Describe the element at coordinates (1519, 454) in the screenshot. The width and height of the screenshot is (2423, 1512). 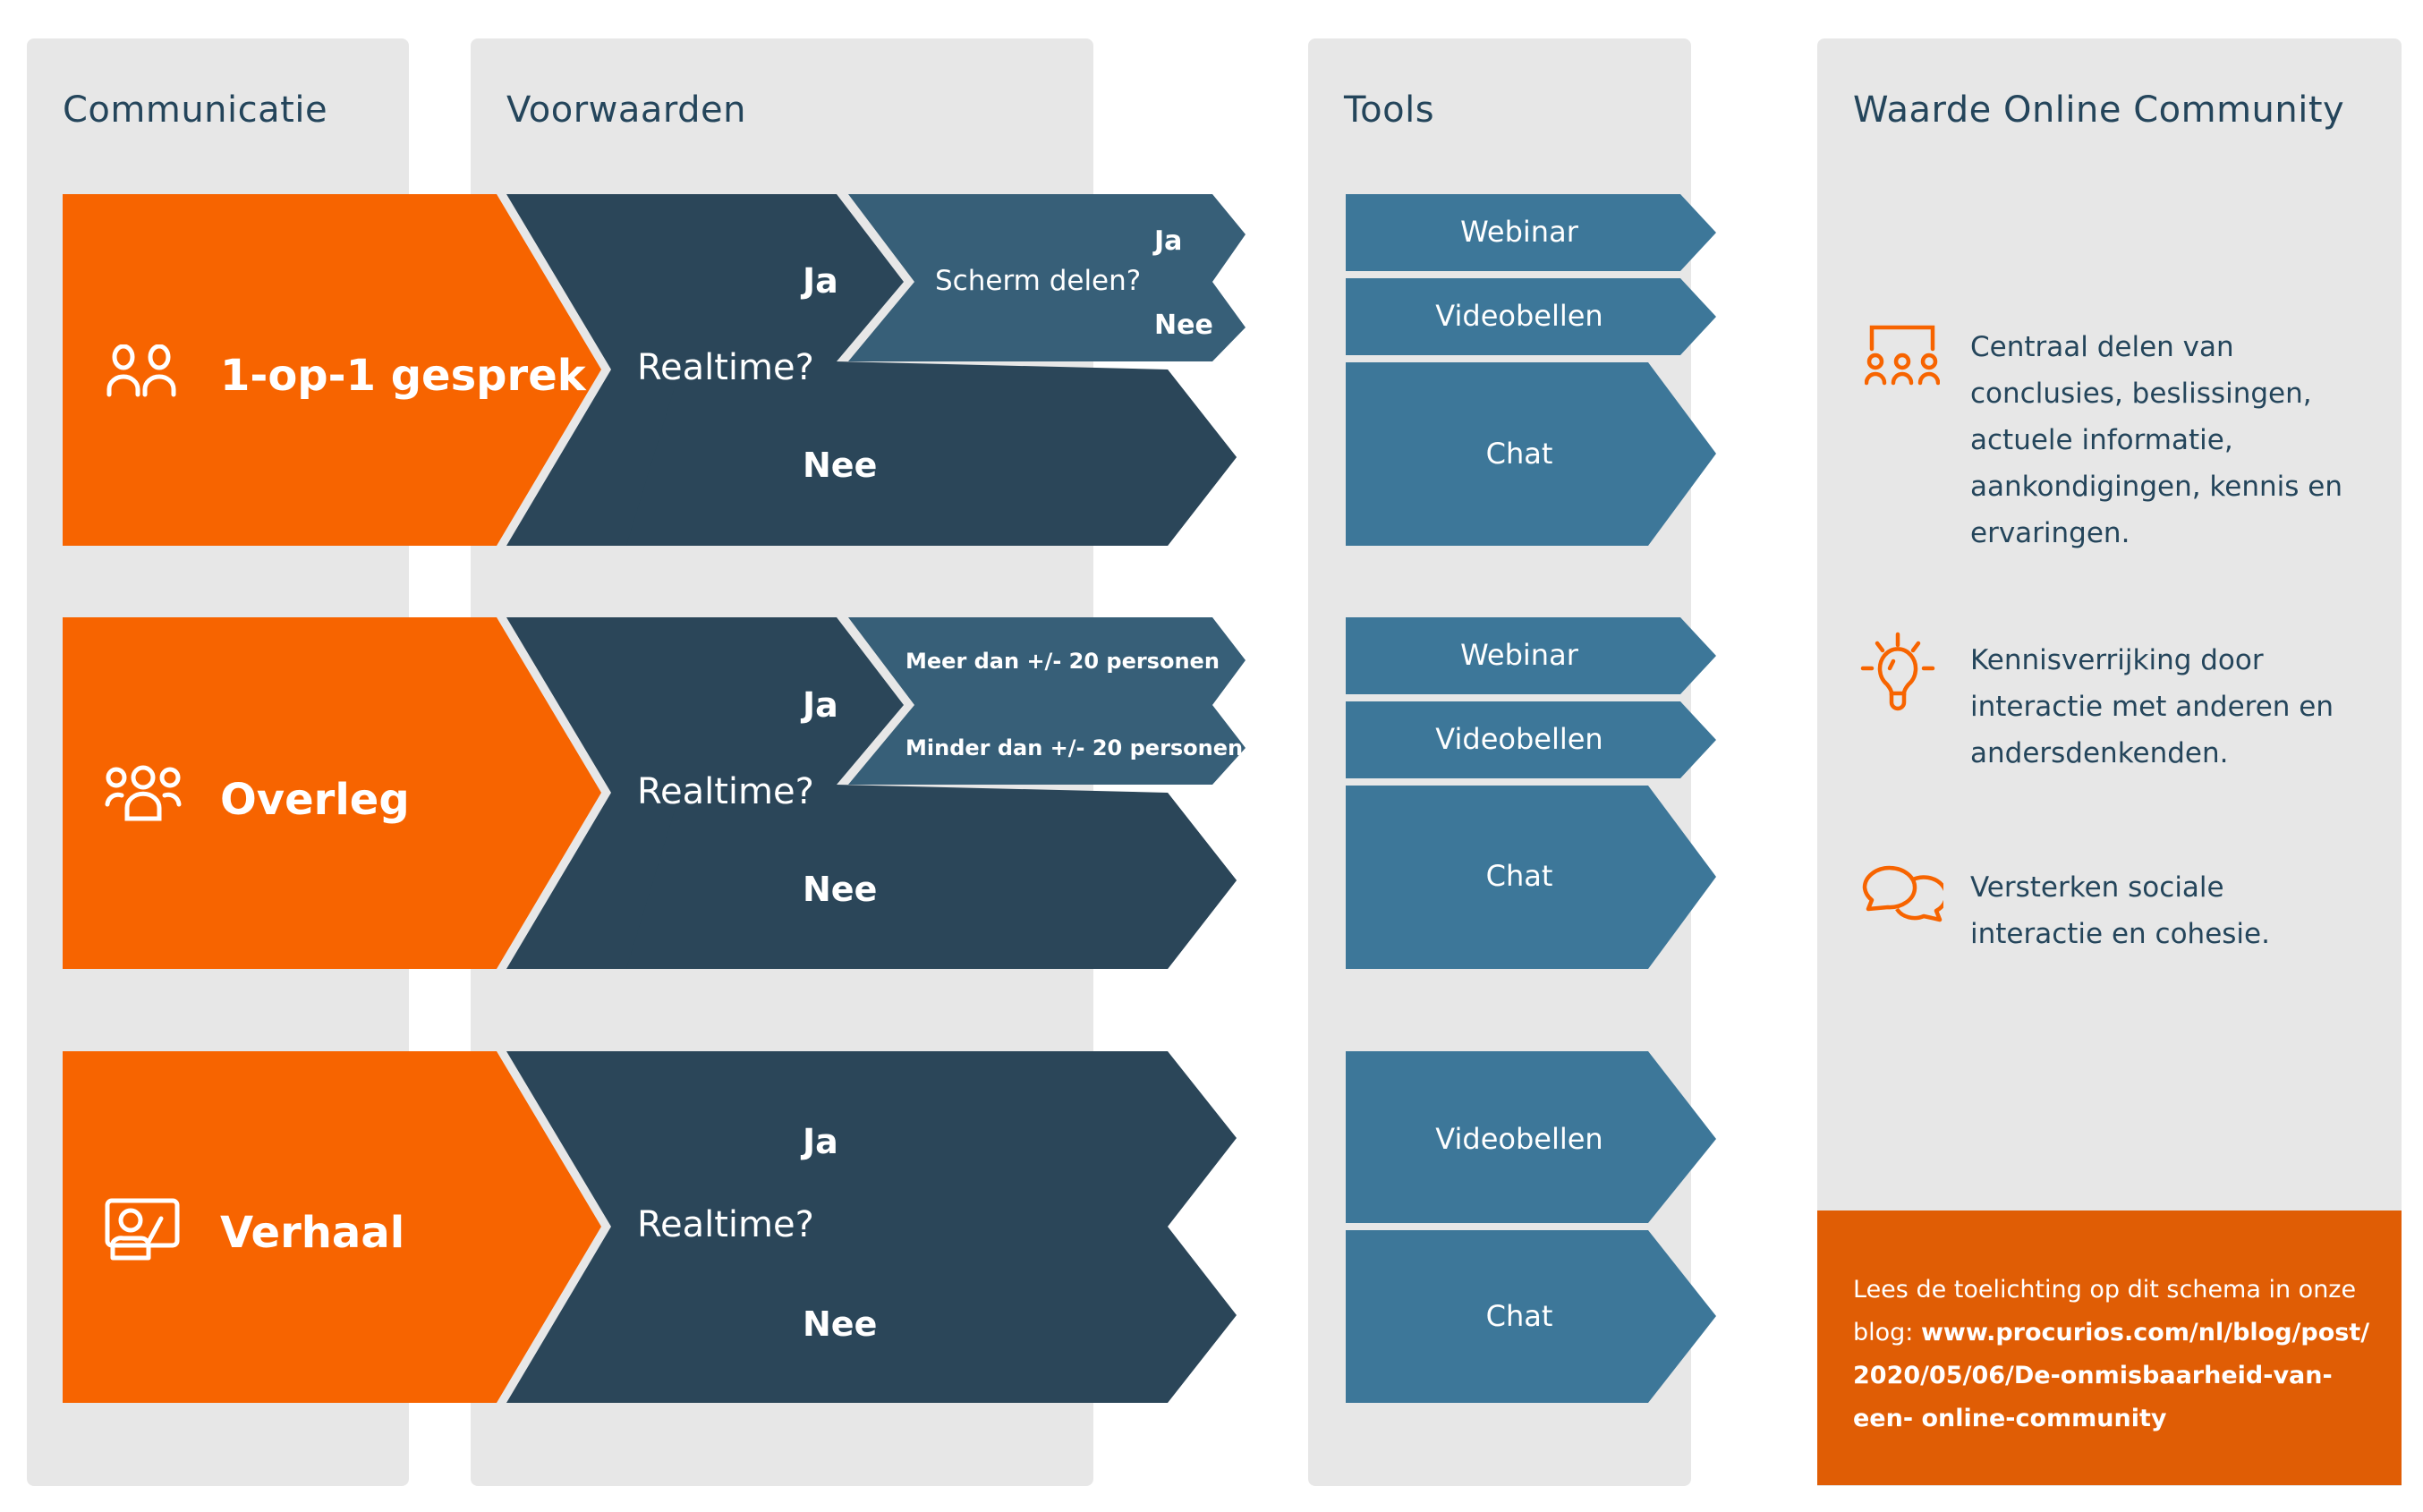
I see `row1-tool-chat-label: Chat` at that location.